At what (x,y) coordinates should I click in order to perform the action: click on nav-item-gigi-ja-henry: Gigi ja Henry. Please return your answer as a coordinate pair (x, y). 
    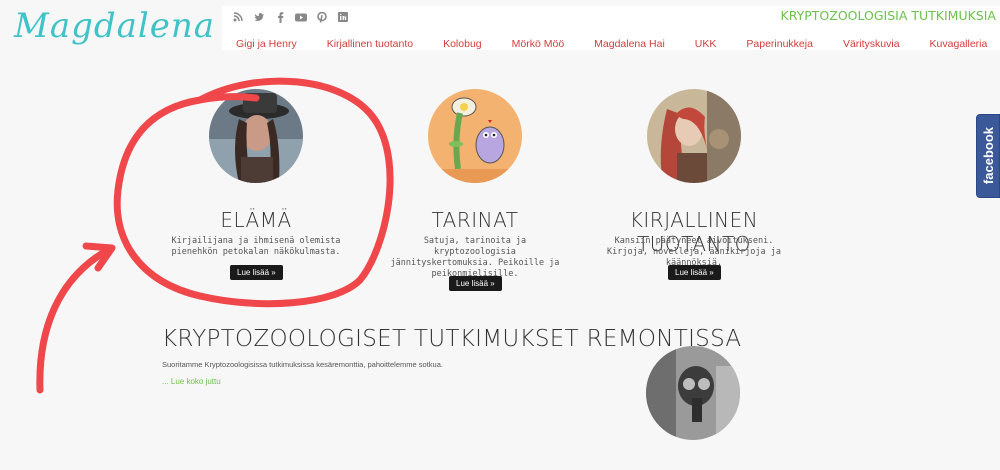
    Looking at the image, I should click on (266, 44).